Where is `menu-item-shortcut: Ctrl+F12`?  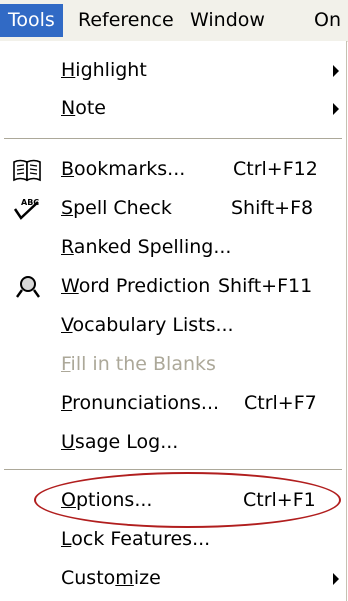
menu-item-shortcut: Ctrl+F12 is located at coordinates (275, 169).